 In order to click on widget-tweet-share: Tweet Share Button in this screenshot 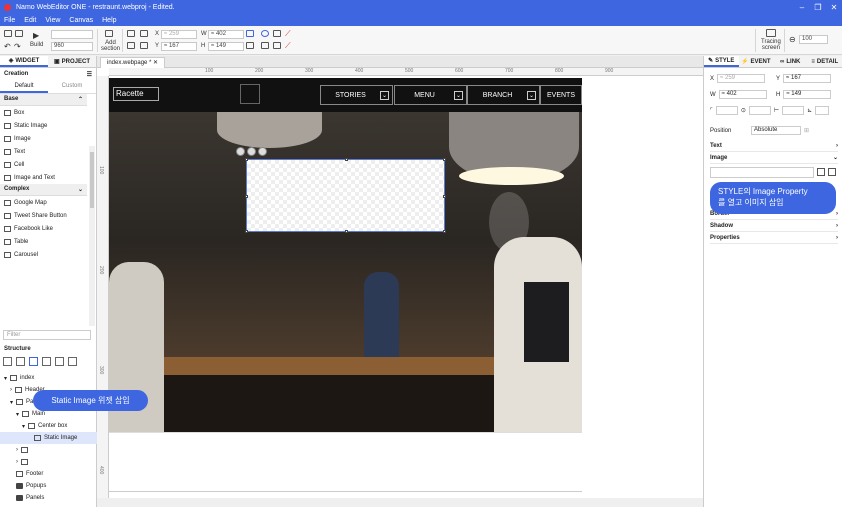, I will do `click(43, 215)`.